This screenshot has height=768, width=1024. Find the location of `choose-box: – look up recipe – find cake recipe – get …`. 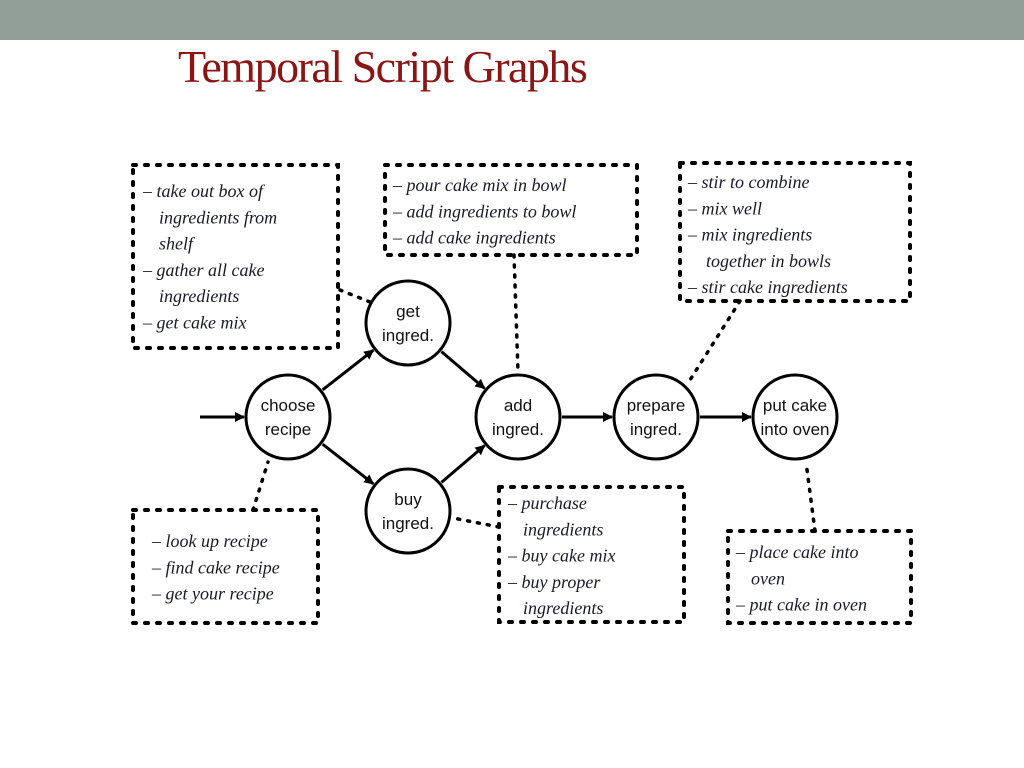

choose-box: – look up recipe – find cake recipe – get … is located at coordinates (225, 566).